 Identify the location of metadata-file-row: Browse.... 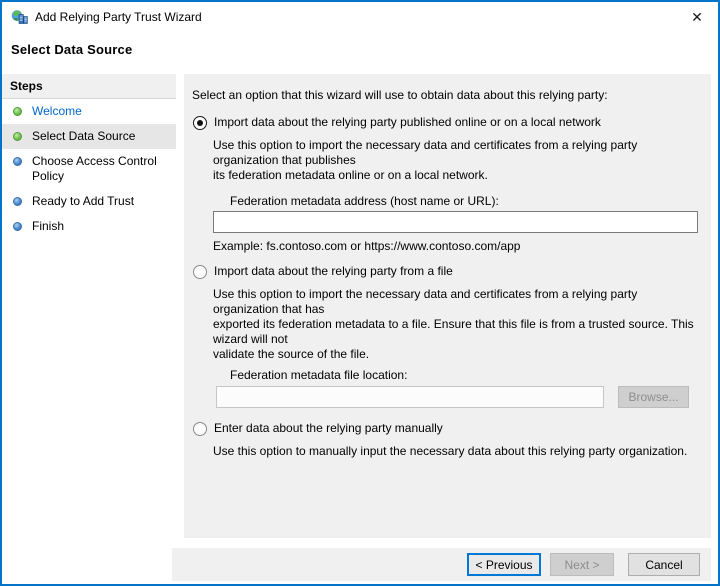
(459, 397).